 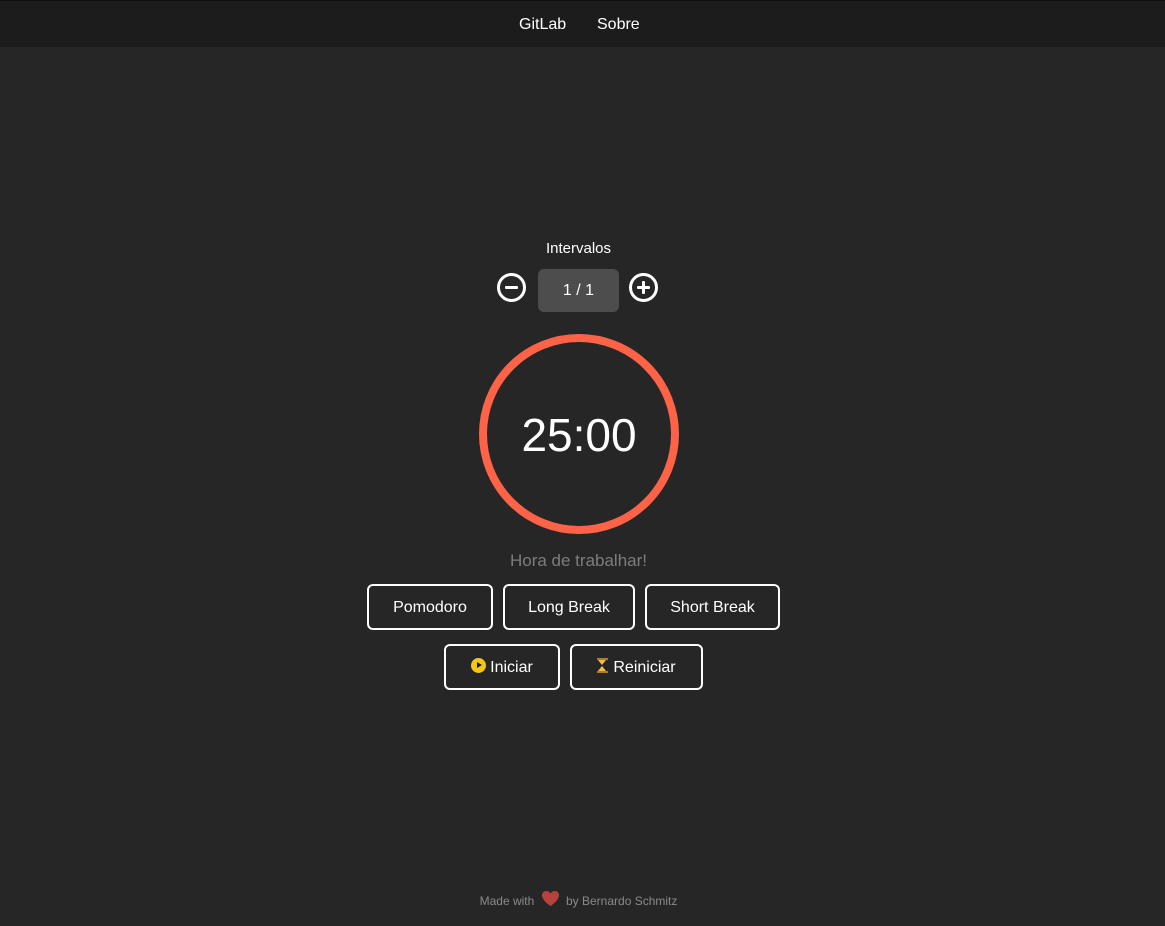 I want to click on footer-prefix: Made with, so click(x=507, y=901).